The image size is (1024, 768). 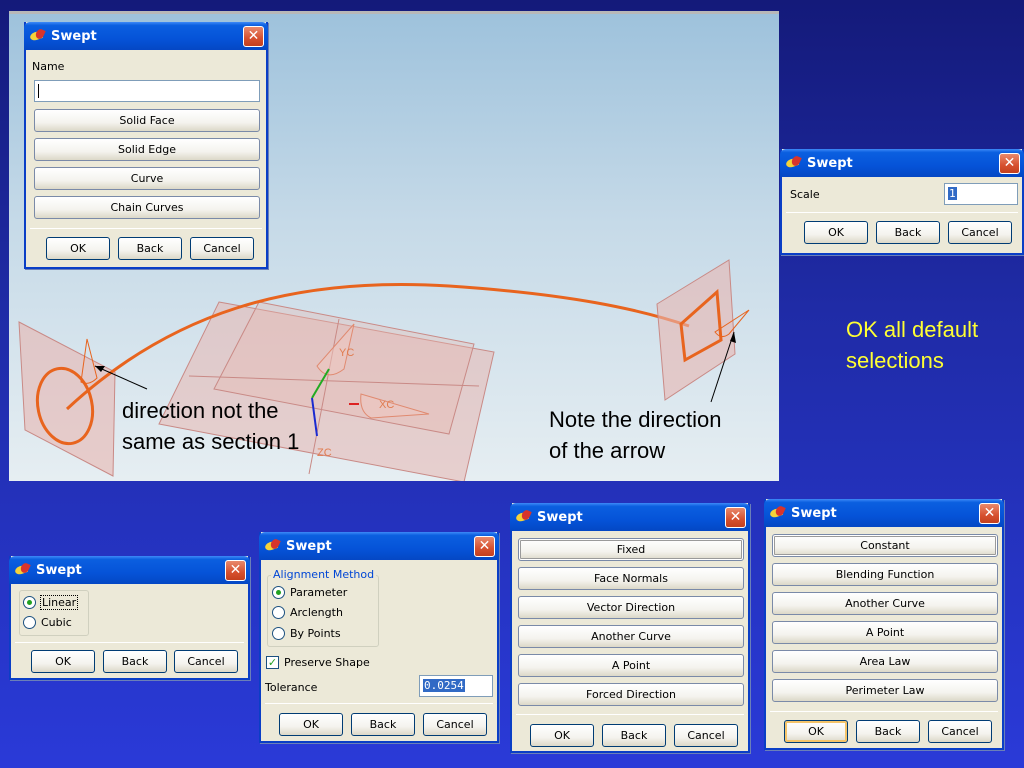 I want to click on preserve-shape-checkbox: ✓, so click(x=272, y=662).